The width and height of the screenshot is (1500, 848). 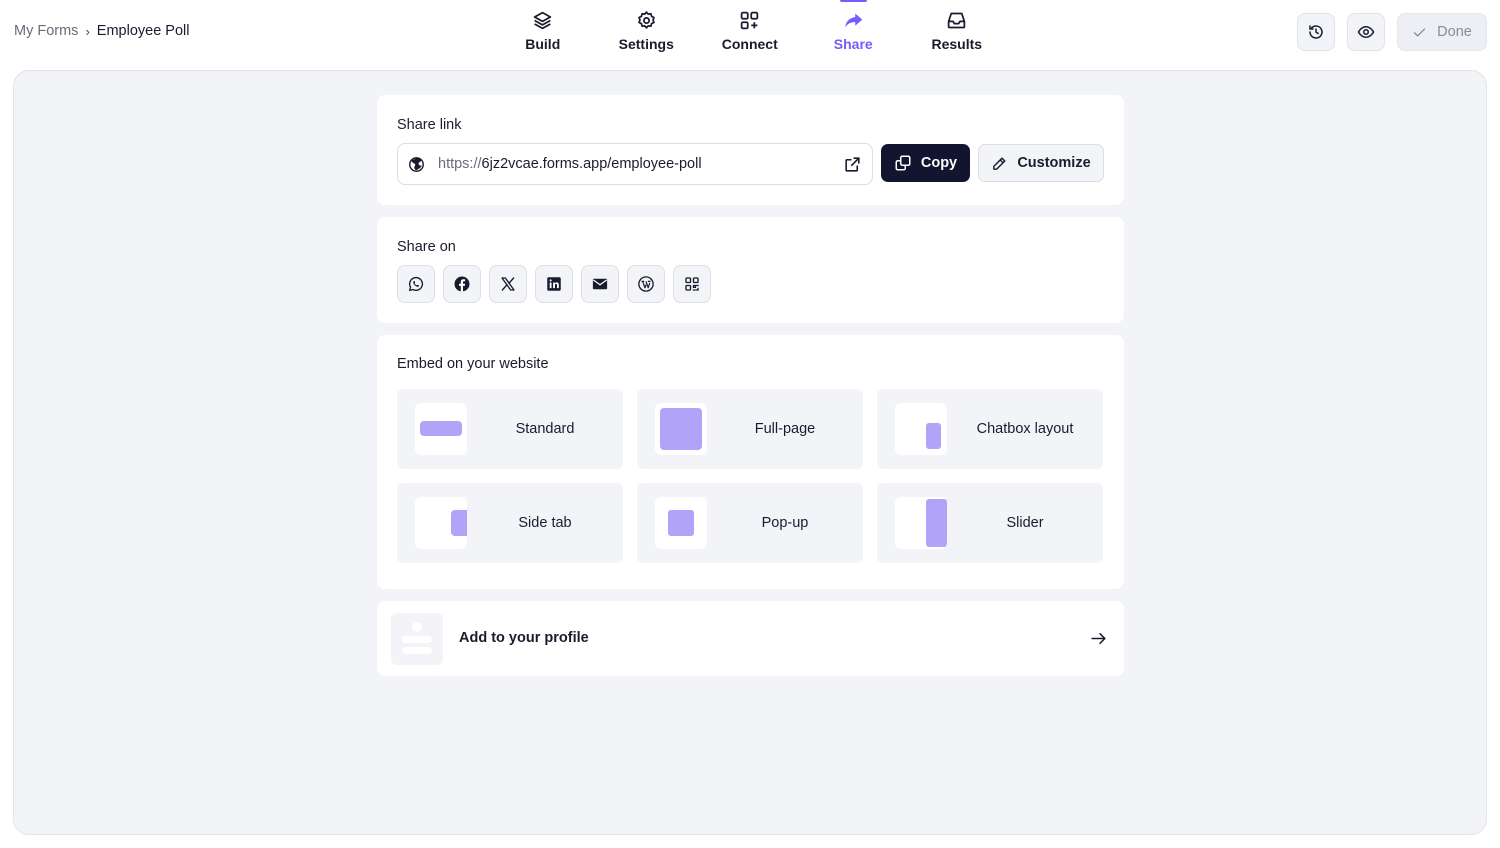 I want to click on x-icon, so click(x=508, y=284).